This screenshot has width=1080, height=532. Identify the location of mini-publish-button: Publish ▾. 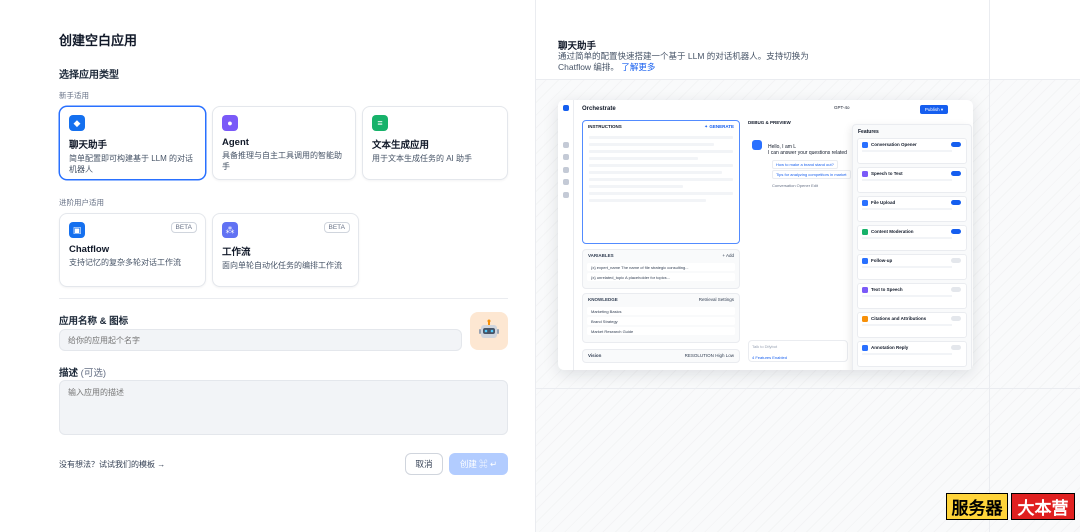
(934, 109).